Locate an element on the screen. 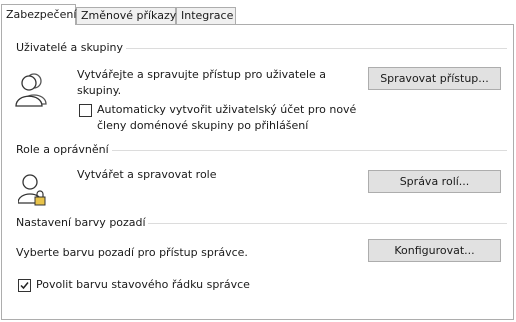 The width and height of the screenshot is (516, 322). statusbar-color-checkbox: Povolit barvu stavového řádku správce is located at coordinates (178, 285).